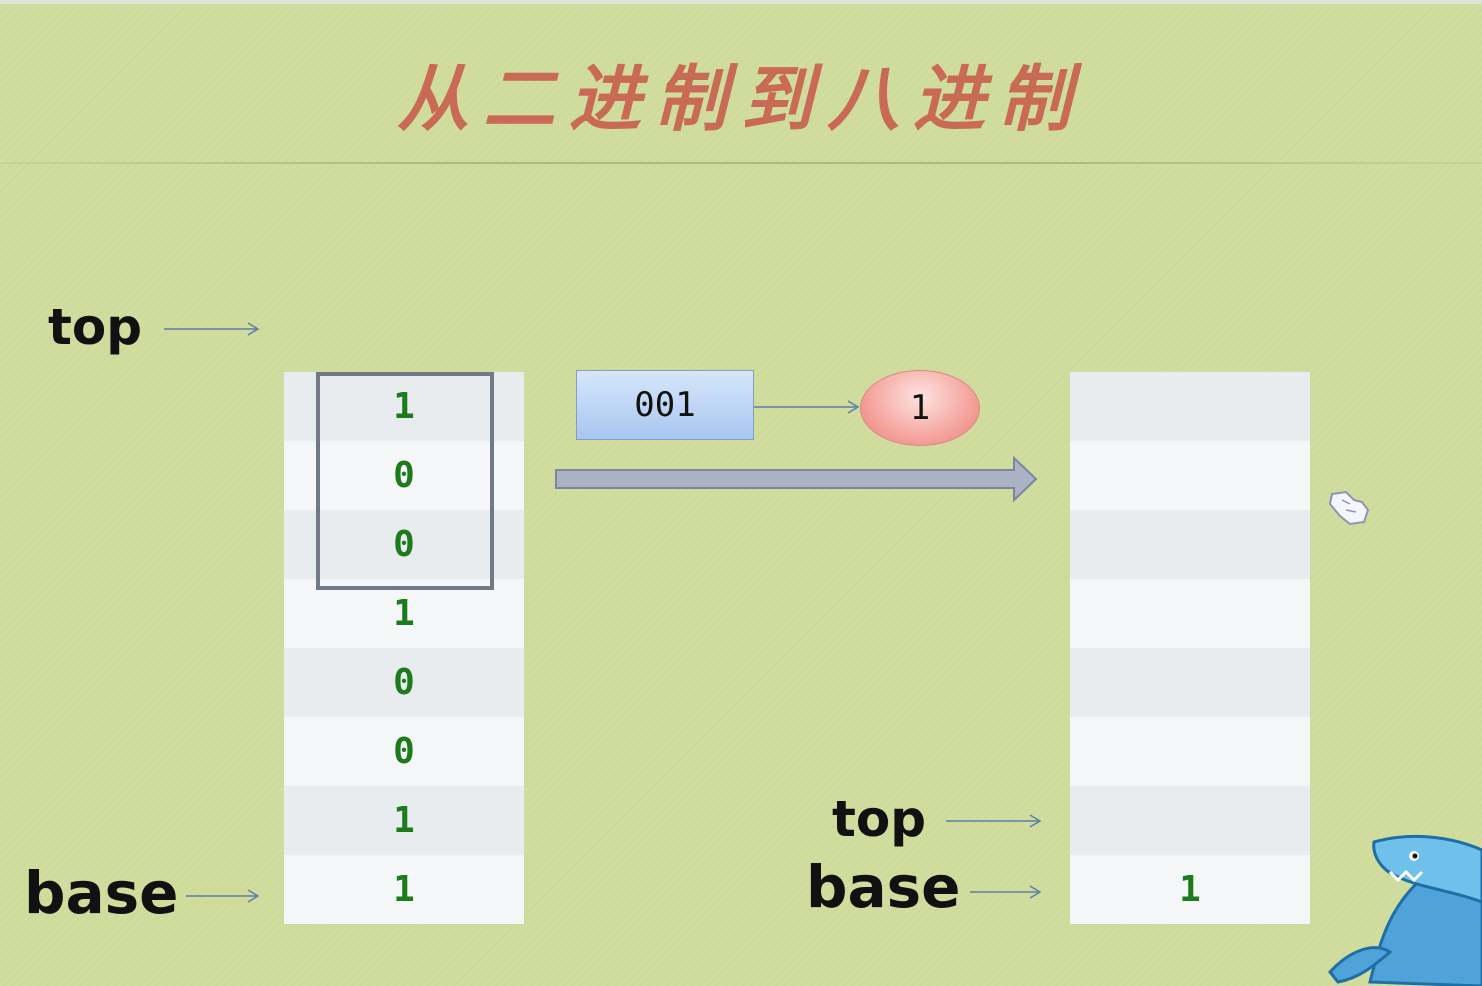 The width and height of the screenshot is (1482, 986). Describe the element at coordinates (223, 896) in the screenshot. I see `left-base-pointer-arrow` at that location.